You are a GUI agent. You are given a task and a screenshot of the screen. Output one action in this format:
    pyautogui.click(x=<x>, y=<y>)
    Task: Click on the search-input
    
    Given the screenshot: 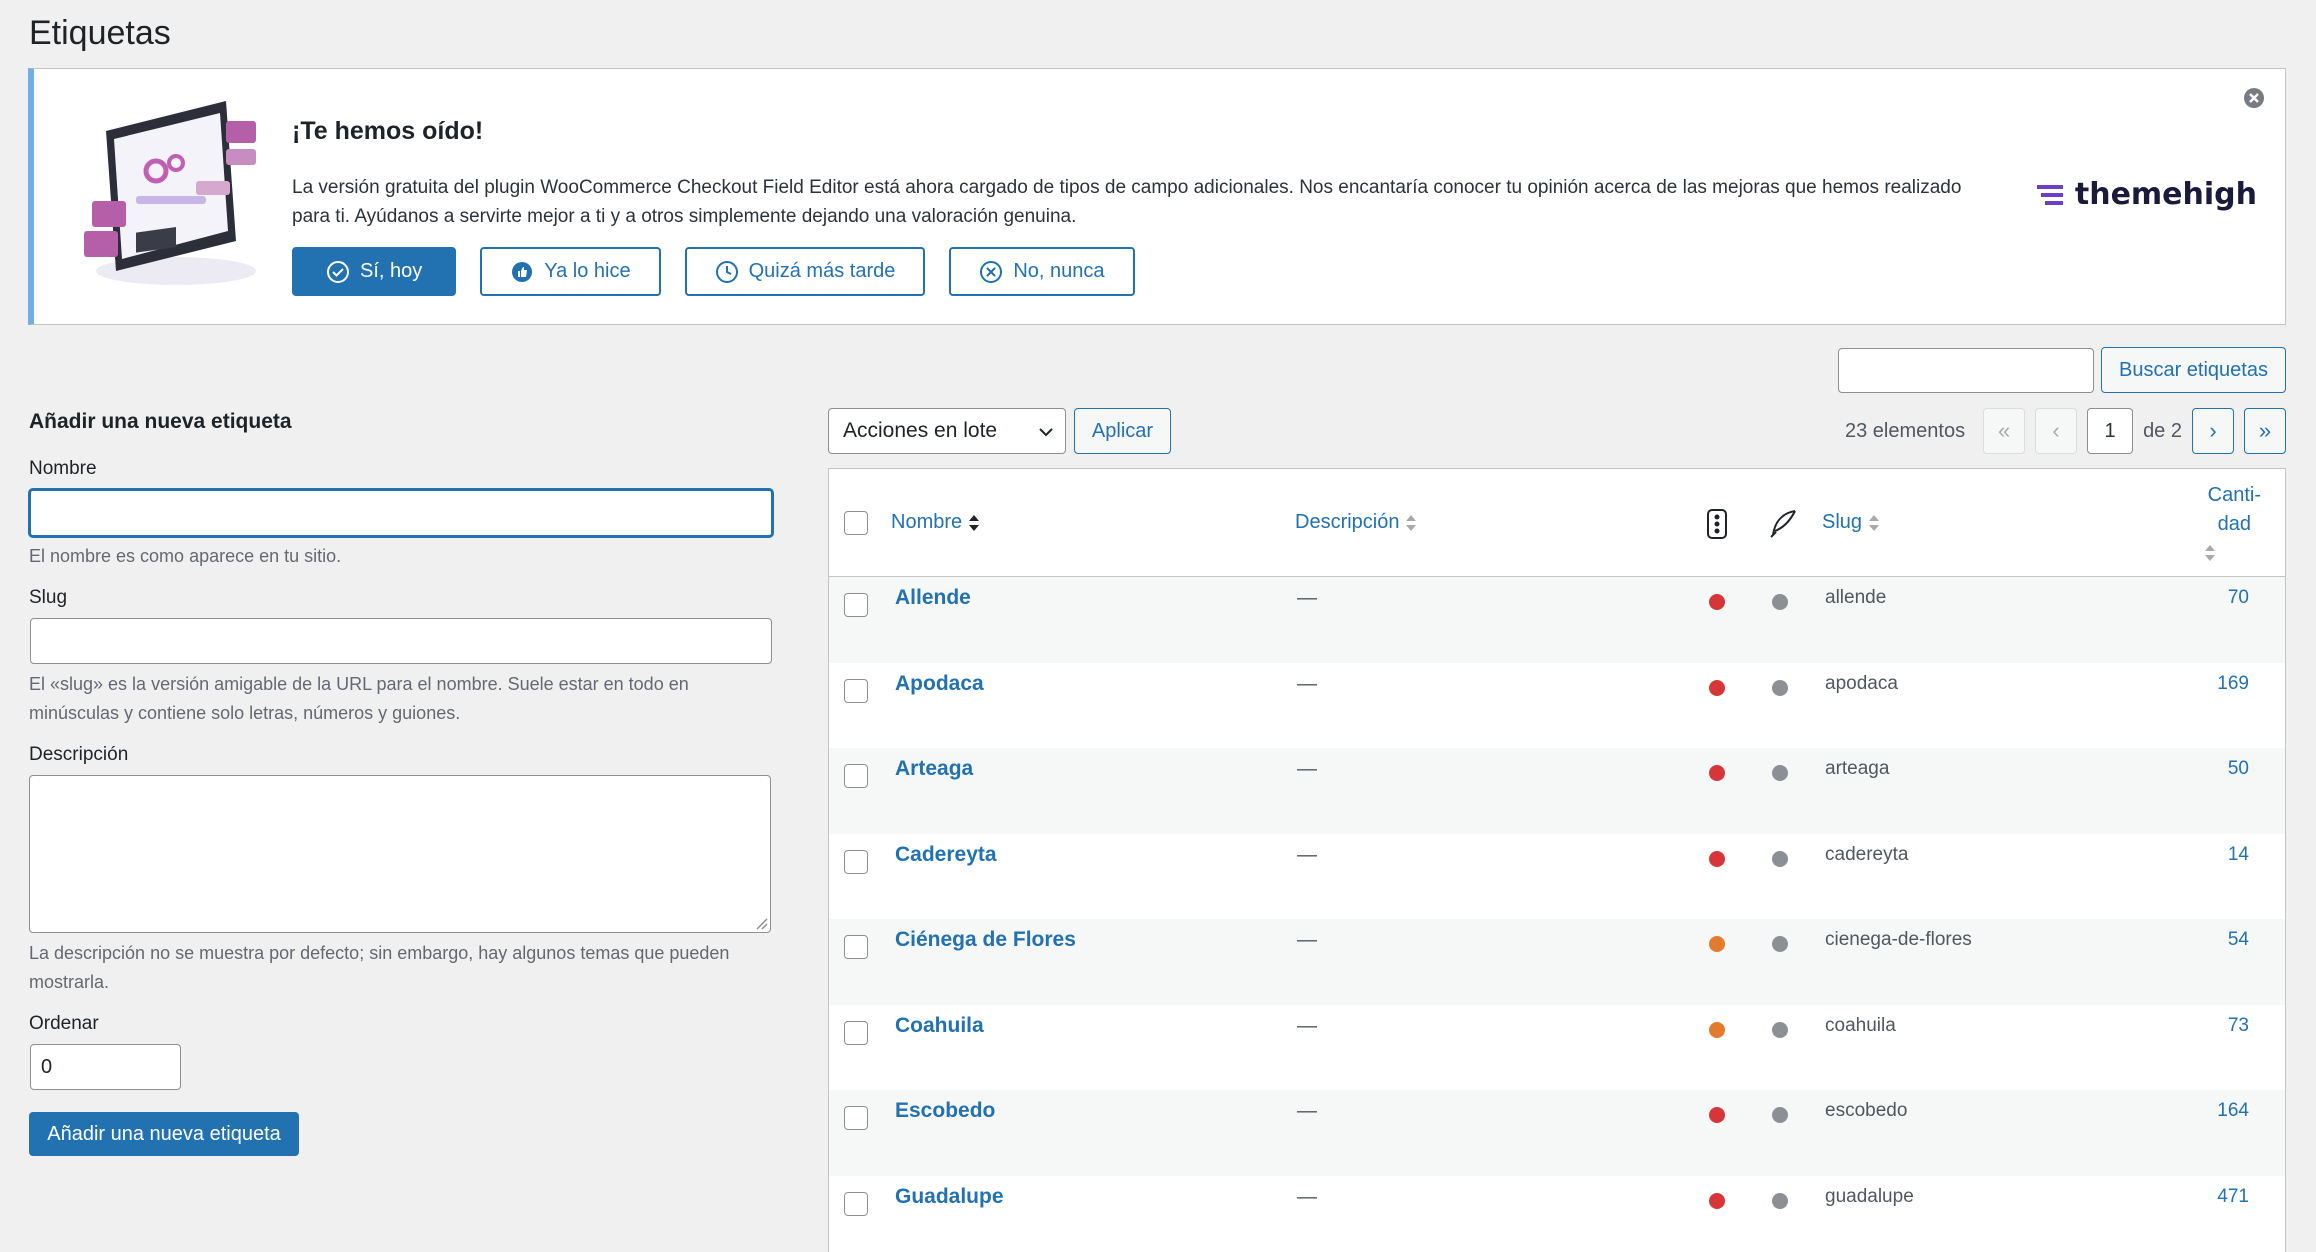 What is the action you would take?
    pyautogui.click(x=1966, y=370)
    